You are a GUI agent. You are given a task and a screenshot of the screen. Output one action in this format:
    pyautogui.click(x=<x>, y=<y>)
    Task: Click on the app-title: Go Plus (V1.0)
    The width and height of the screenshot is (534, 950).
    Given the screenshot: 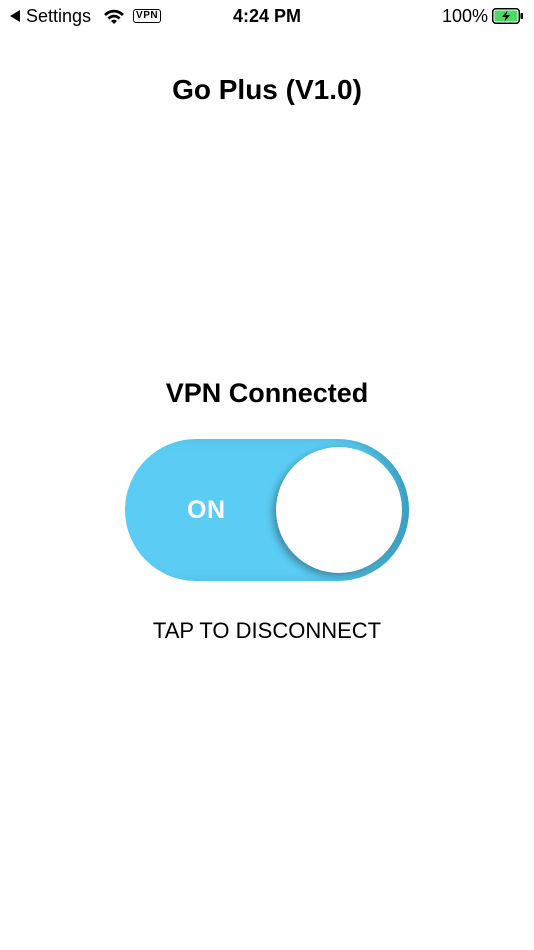 What is the action you would take?
    pyautogui.click(x=267, y=89)
    